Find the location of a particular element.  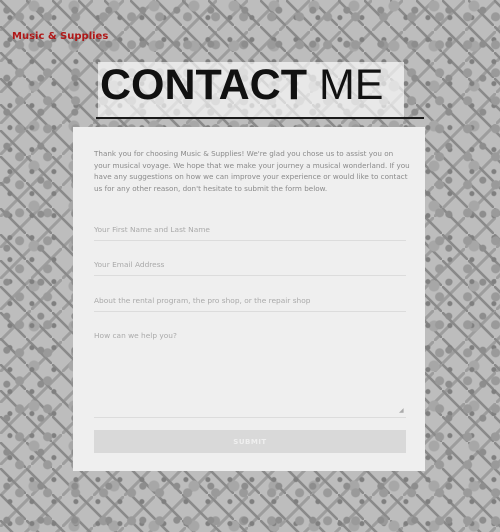

title-divider is located at coordinates (260, 118).